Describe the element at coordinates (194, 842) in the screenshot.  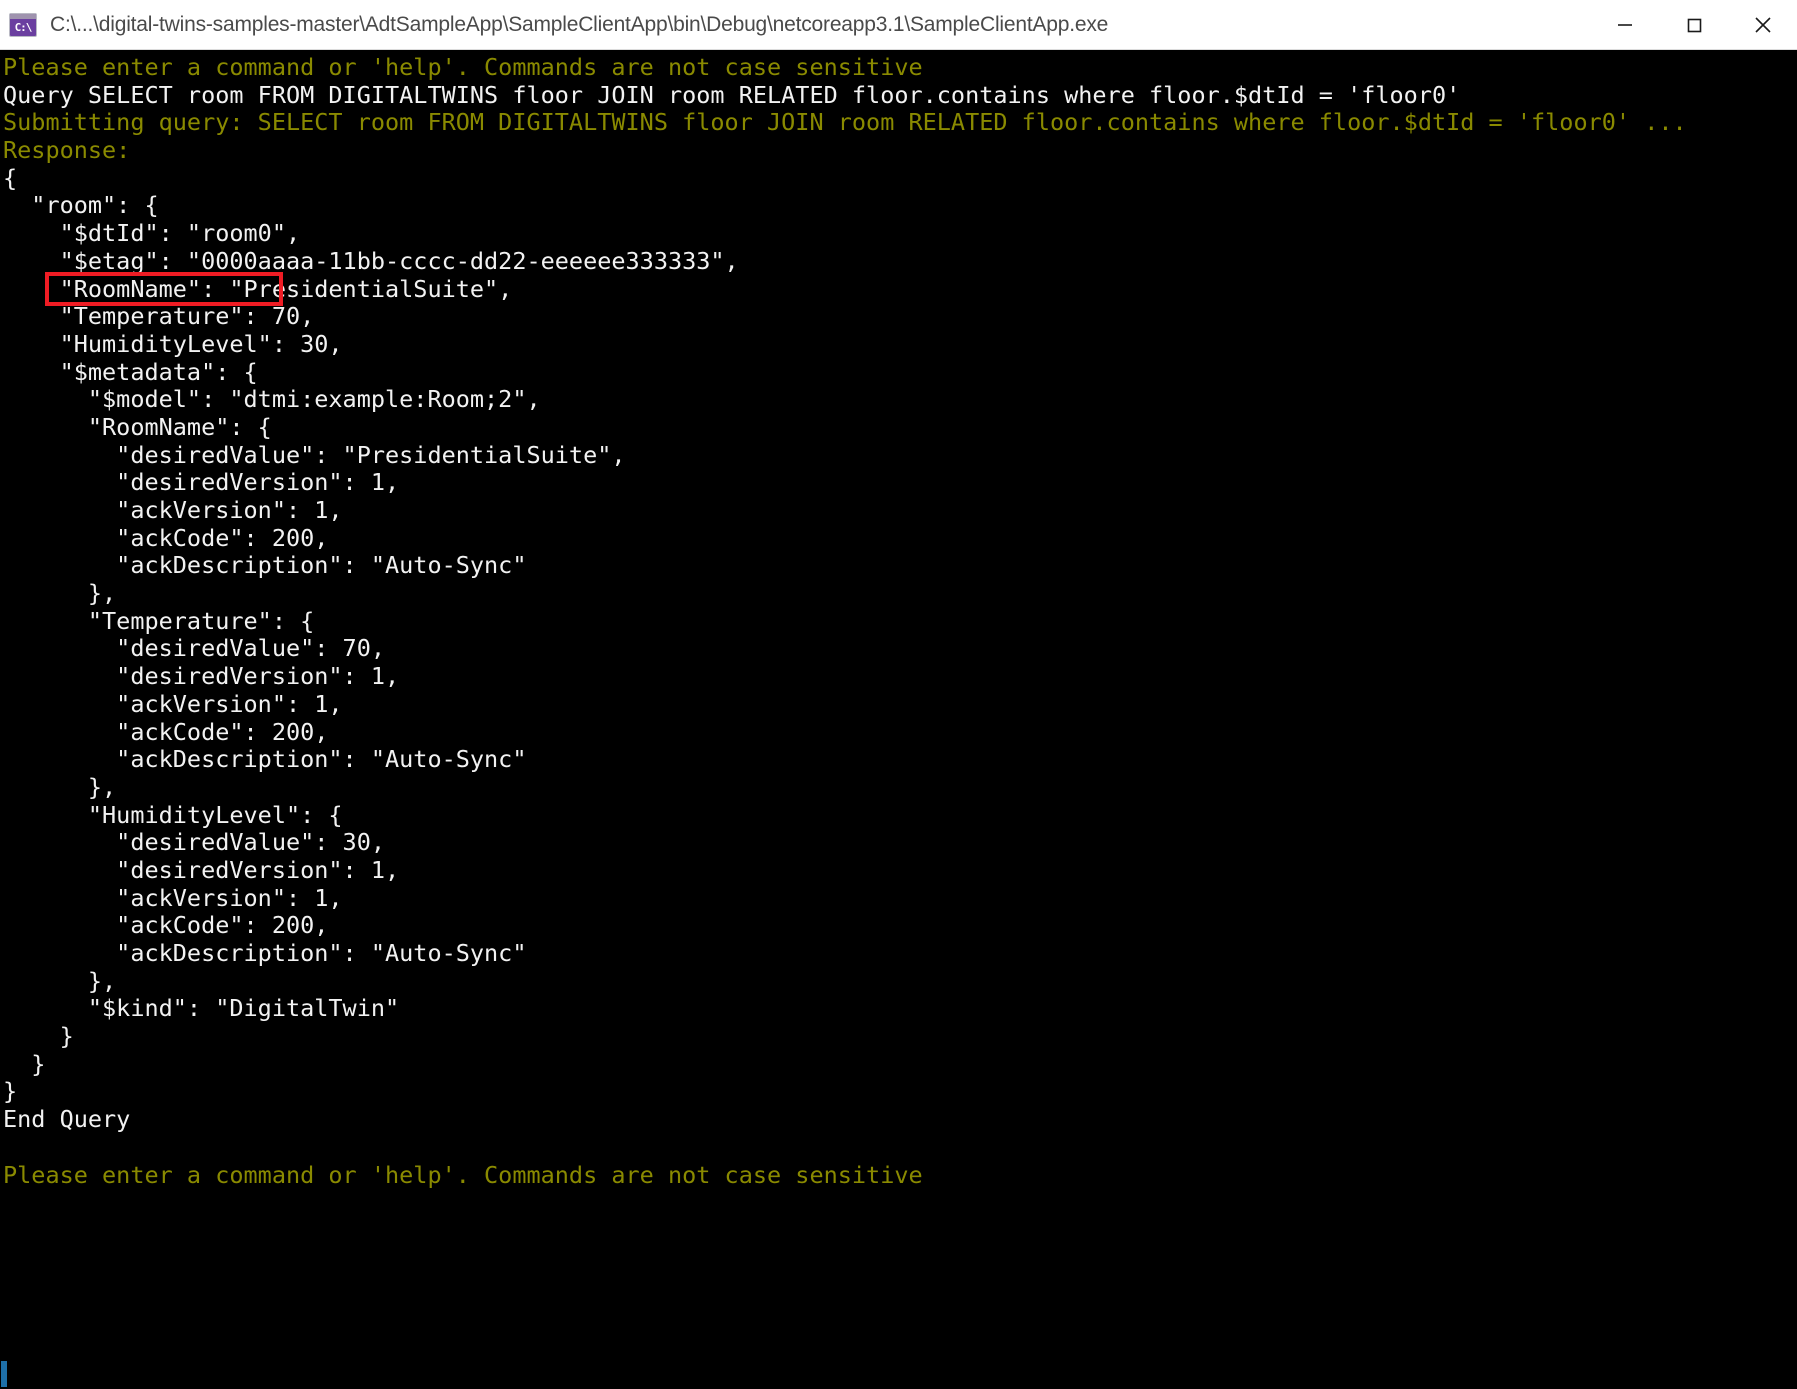
I see `console-line: "desiredValue": 30,` at that location.